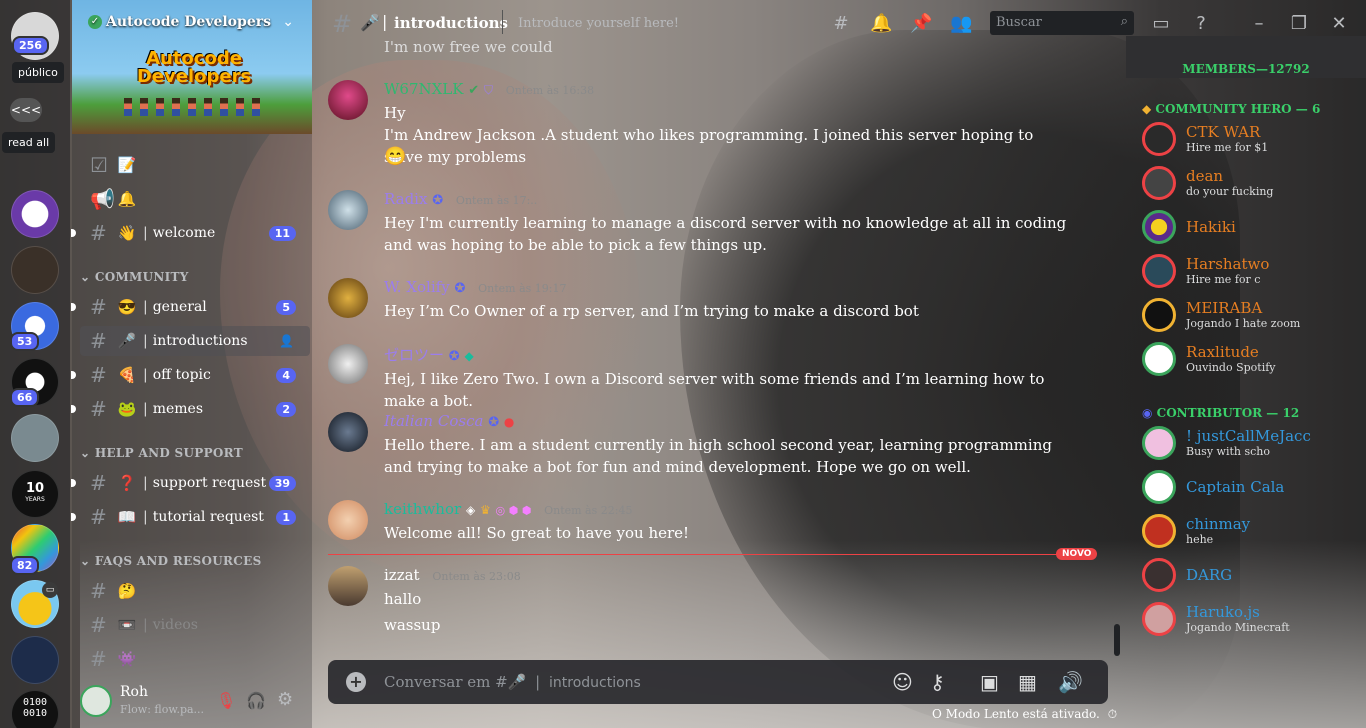 Image resolution: width=1366 pixels, height=728 pixels. I want to click on maximize-icon: ❐, so click(1299, 24).